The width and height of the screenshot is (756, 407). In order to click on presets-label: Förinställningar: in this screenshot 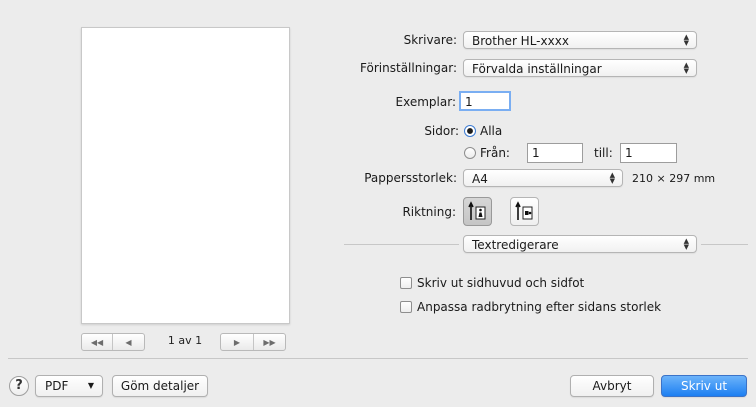, I will do `click(408, 68)`.